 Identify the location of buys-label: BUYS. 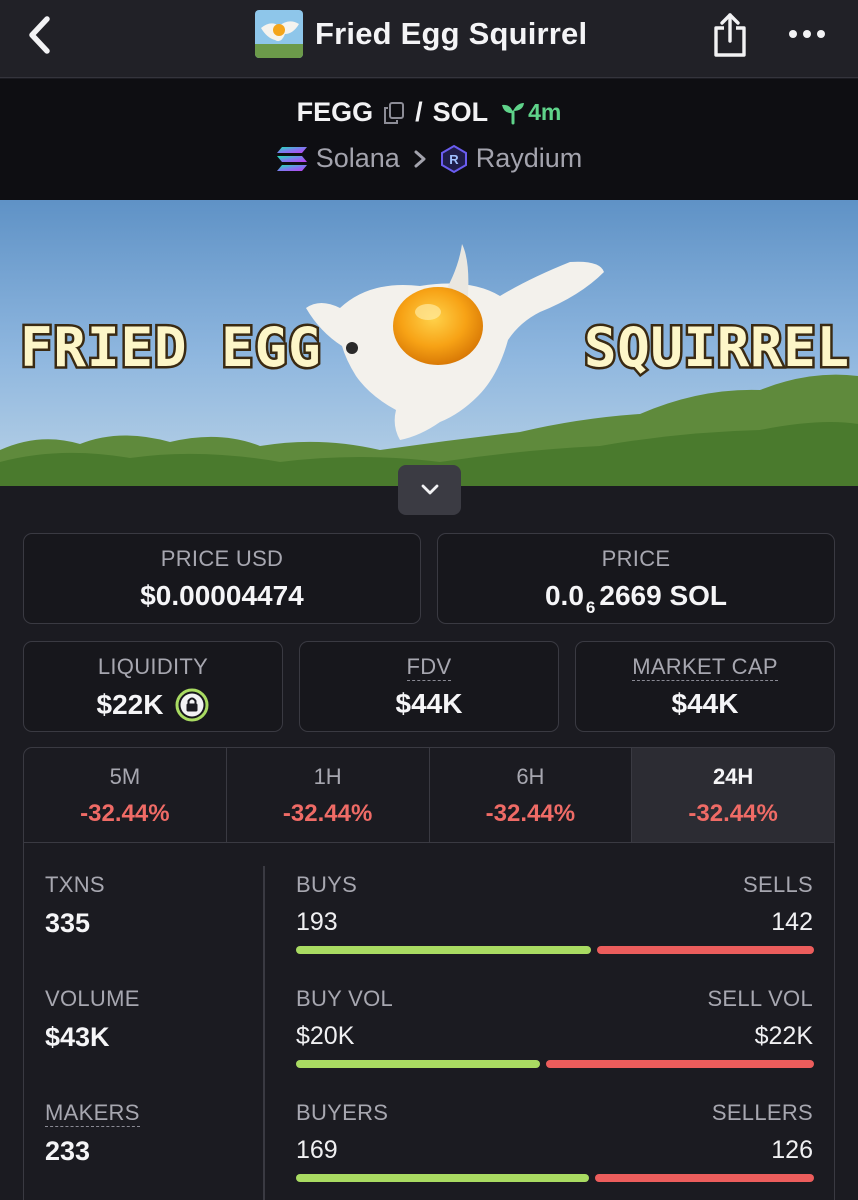
(327, 884).